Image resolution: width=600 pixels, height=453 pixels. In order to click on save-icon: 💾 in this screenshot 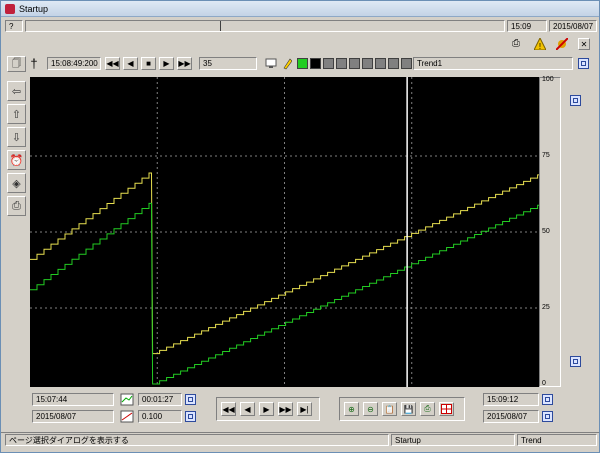, I will do `click(408, 409)`.